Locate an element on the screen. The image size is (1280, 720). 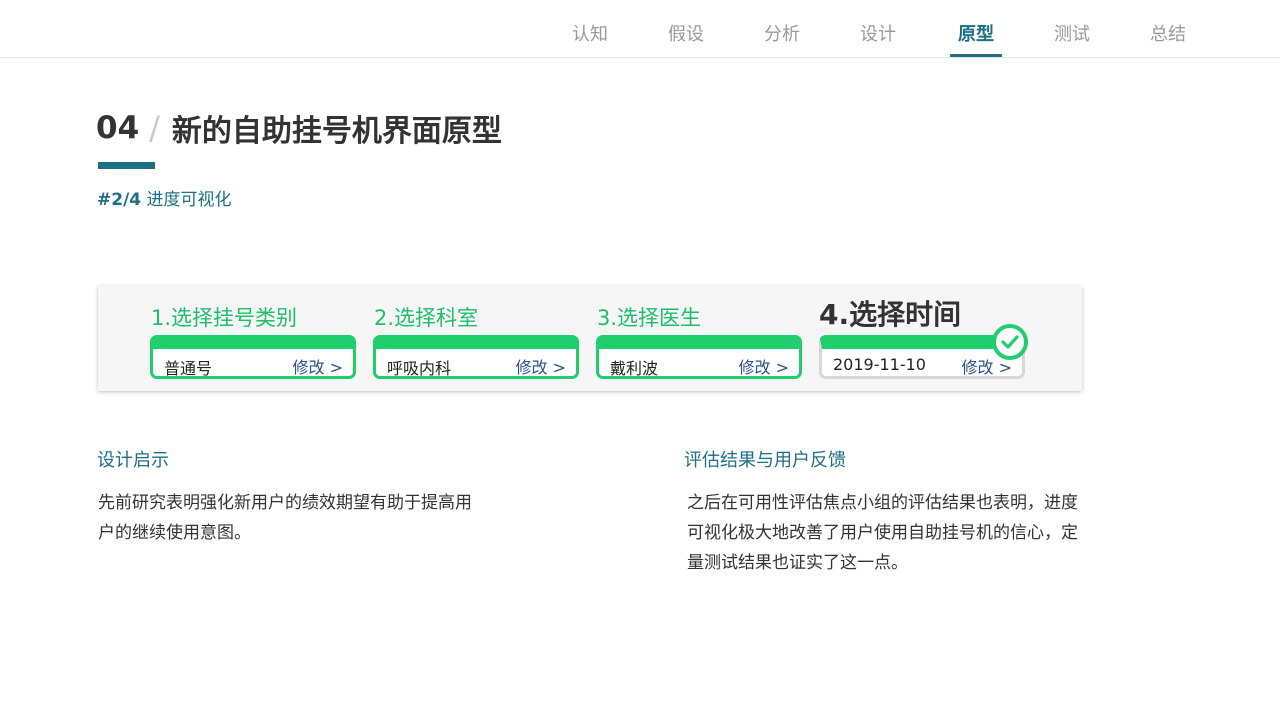
nav-tab-label: 分析 is located at coordinates (782, 34).